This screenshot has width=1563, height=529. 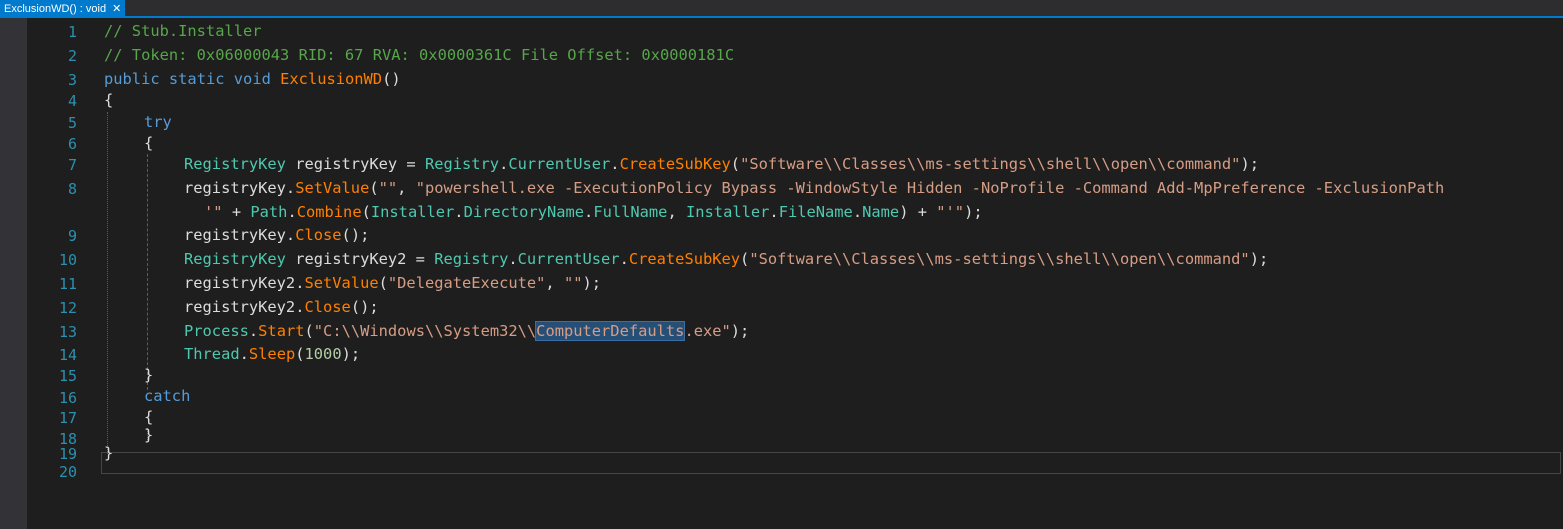 What do you see at coordinates (67, 418) in the screenshot?
I see `line-number: 17` at bounding box center [67, 418].